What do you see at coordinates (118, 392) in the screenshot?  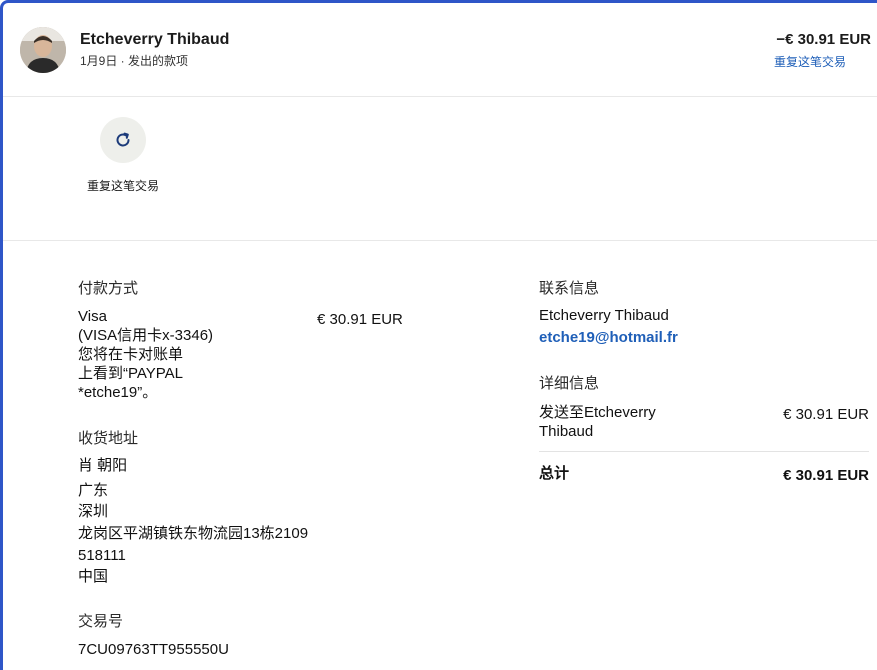 I see `payment-method-line: *etche19”。` at bounding box center [118, 392].